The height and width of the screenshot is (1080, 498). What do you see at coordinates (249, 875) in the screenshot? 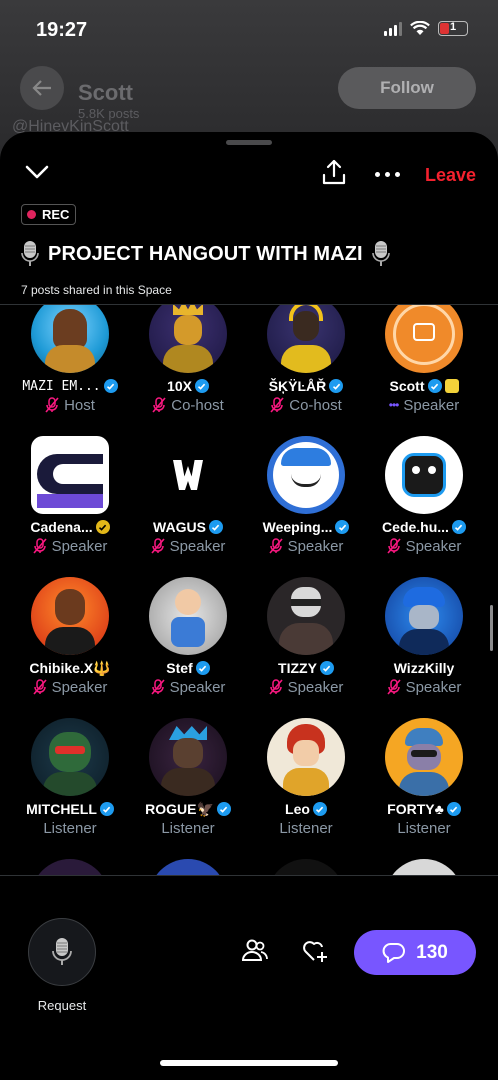
I see `divider` at bounding box center [249, 875].